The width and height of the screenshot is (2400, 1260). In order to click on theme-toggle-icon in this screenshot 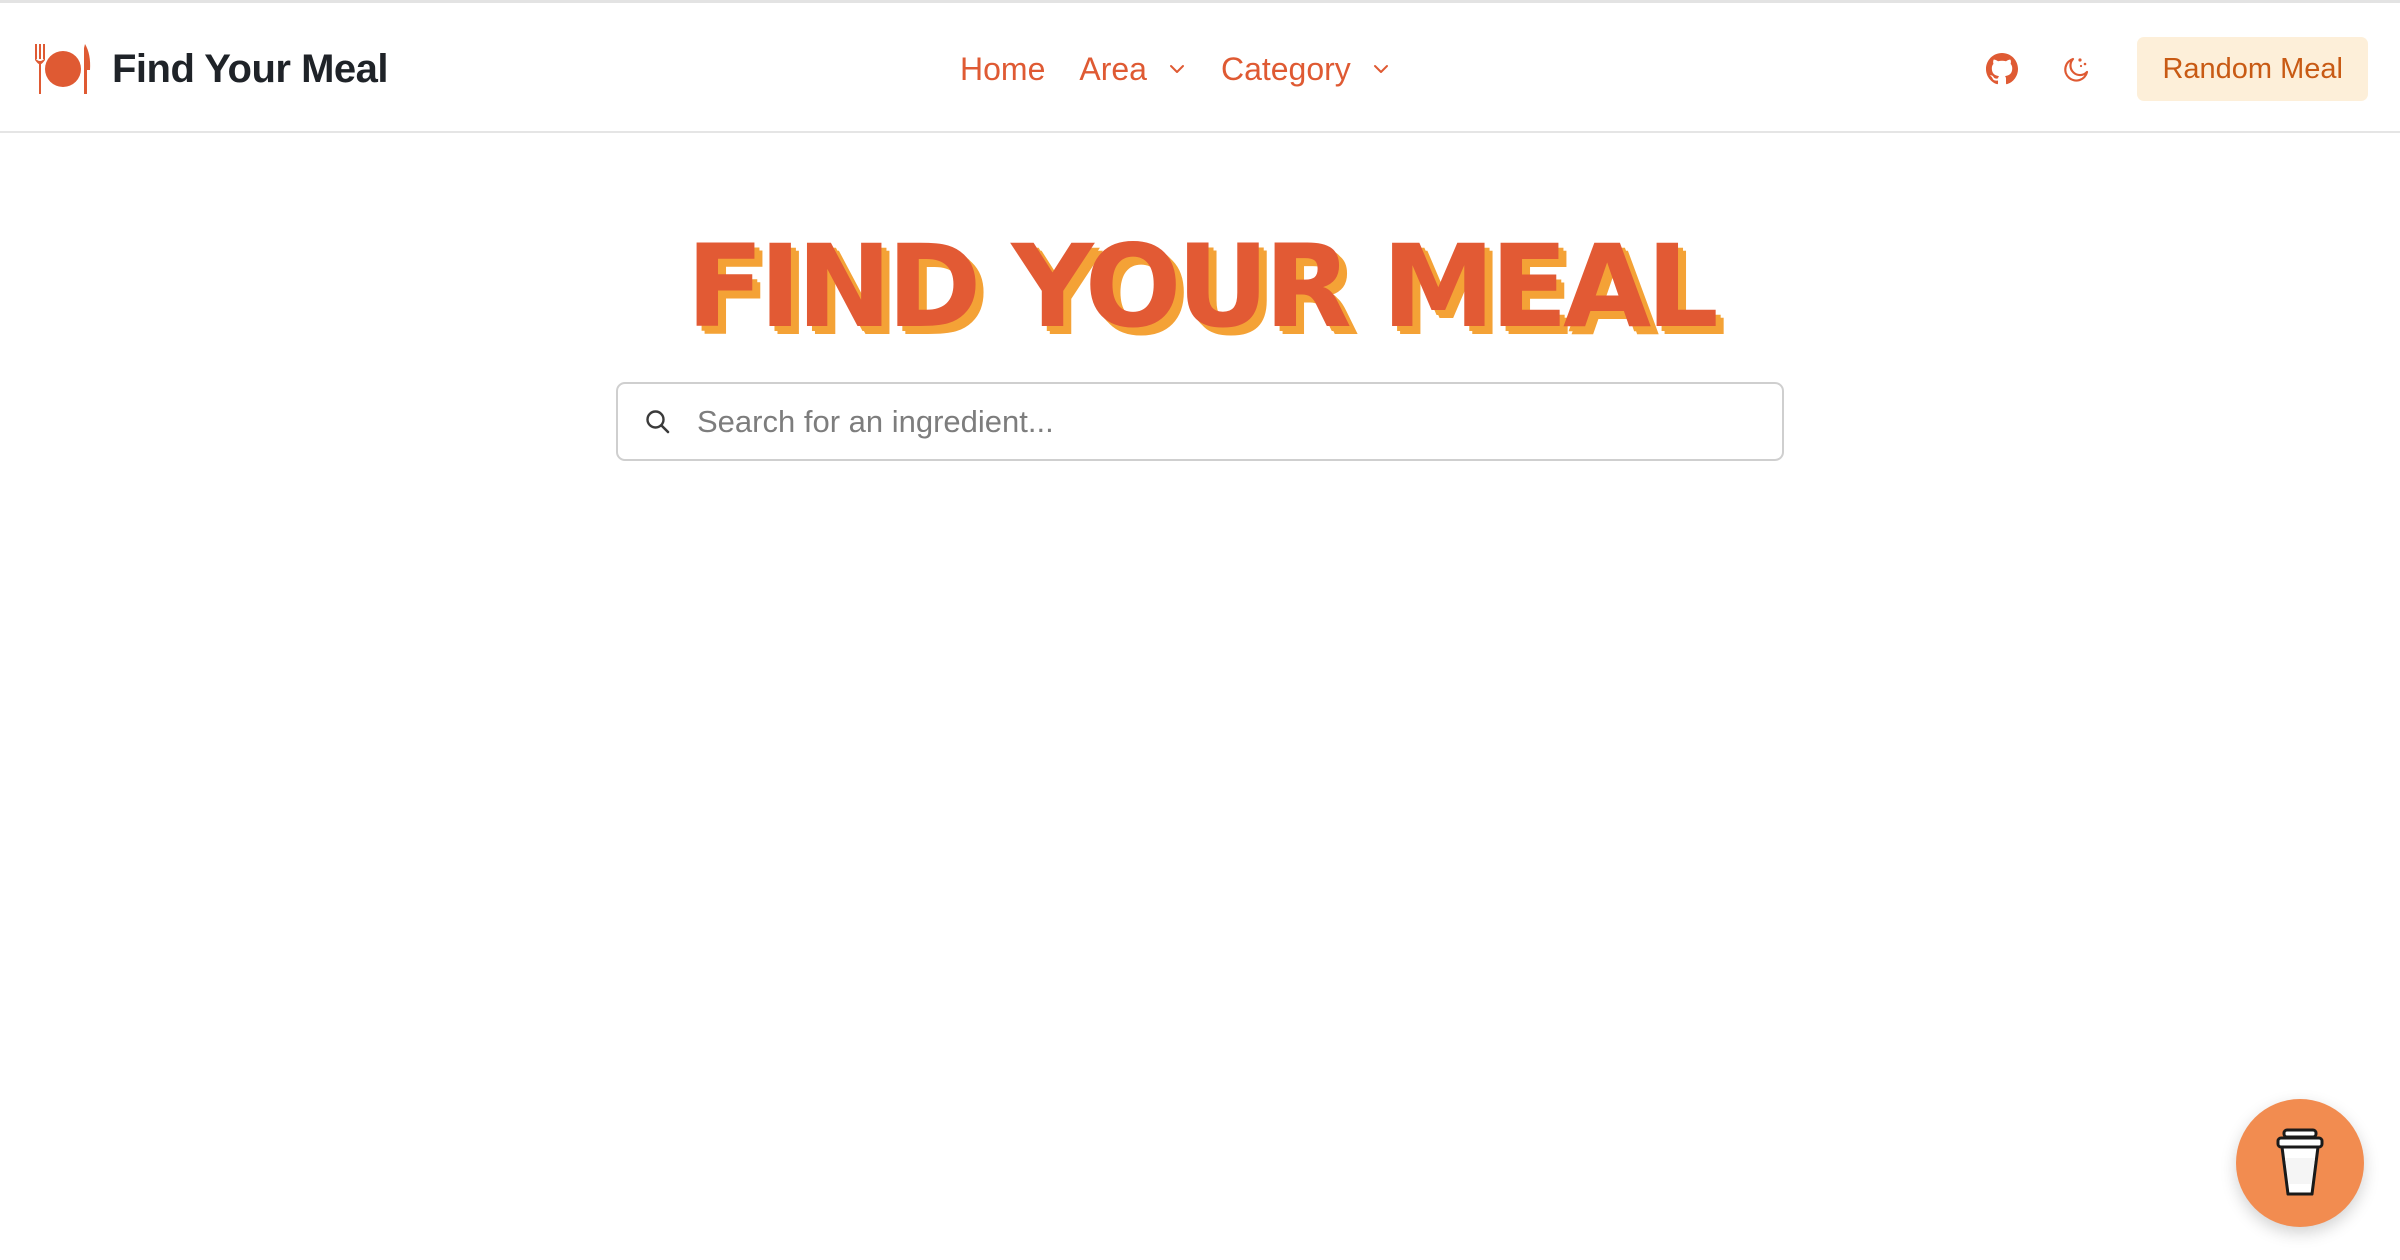, I will do `click(2076, 69)`.